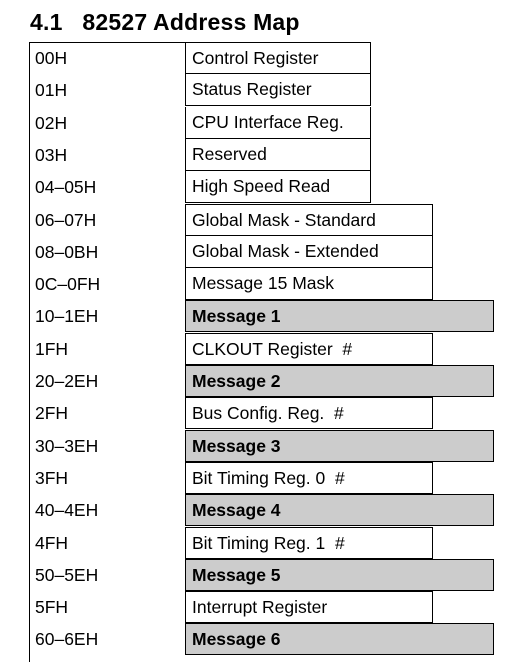 The width and height of the screenshot is (515, 662). I want to click on register-name-cell: Message 1, so click(339, 316).